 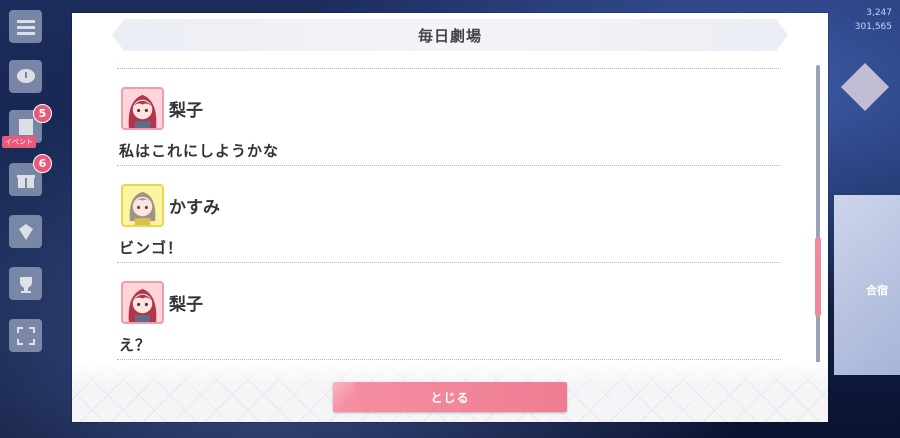 I want to click on right-hud: 3,247 301,565 合宿, so click(x=862, y=219).